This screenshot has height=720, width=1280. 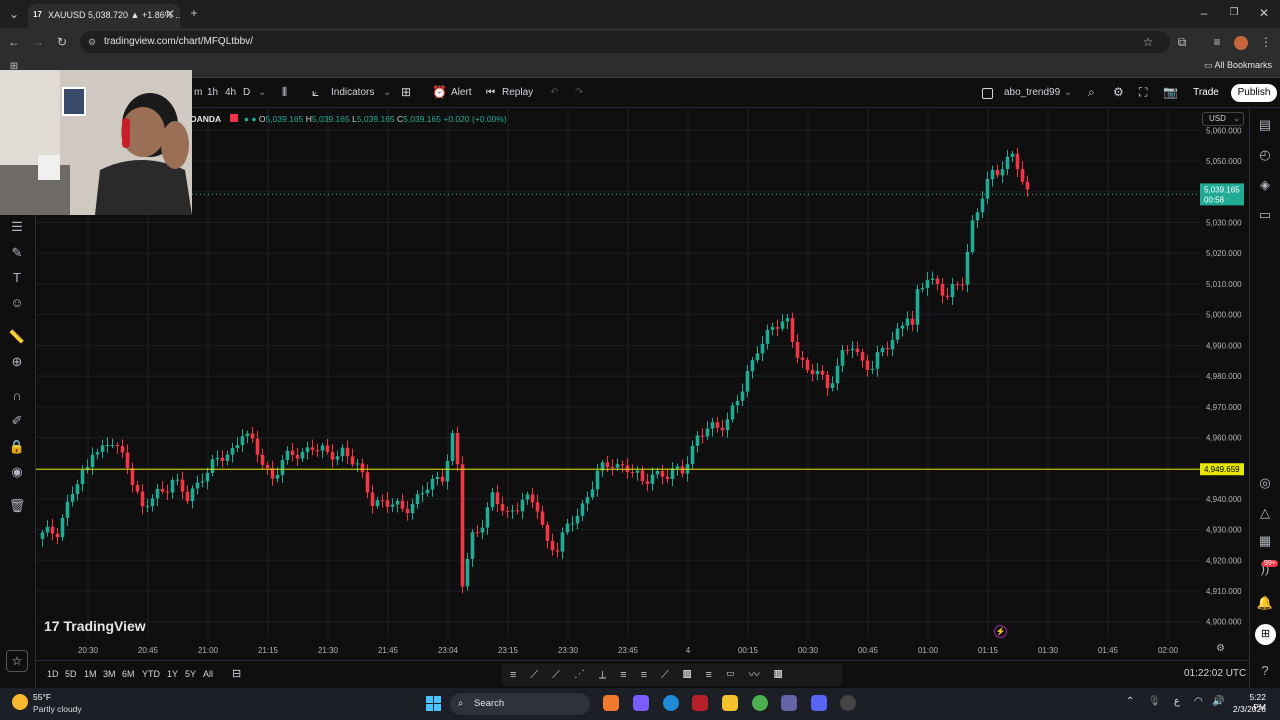 What do you see at coordinates (1249, 709) in the screenshot?
I see `taskbar-date: 2/3/2026` at bounding box center [1249, 709].